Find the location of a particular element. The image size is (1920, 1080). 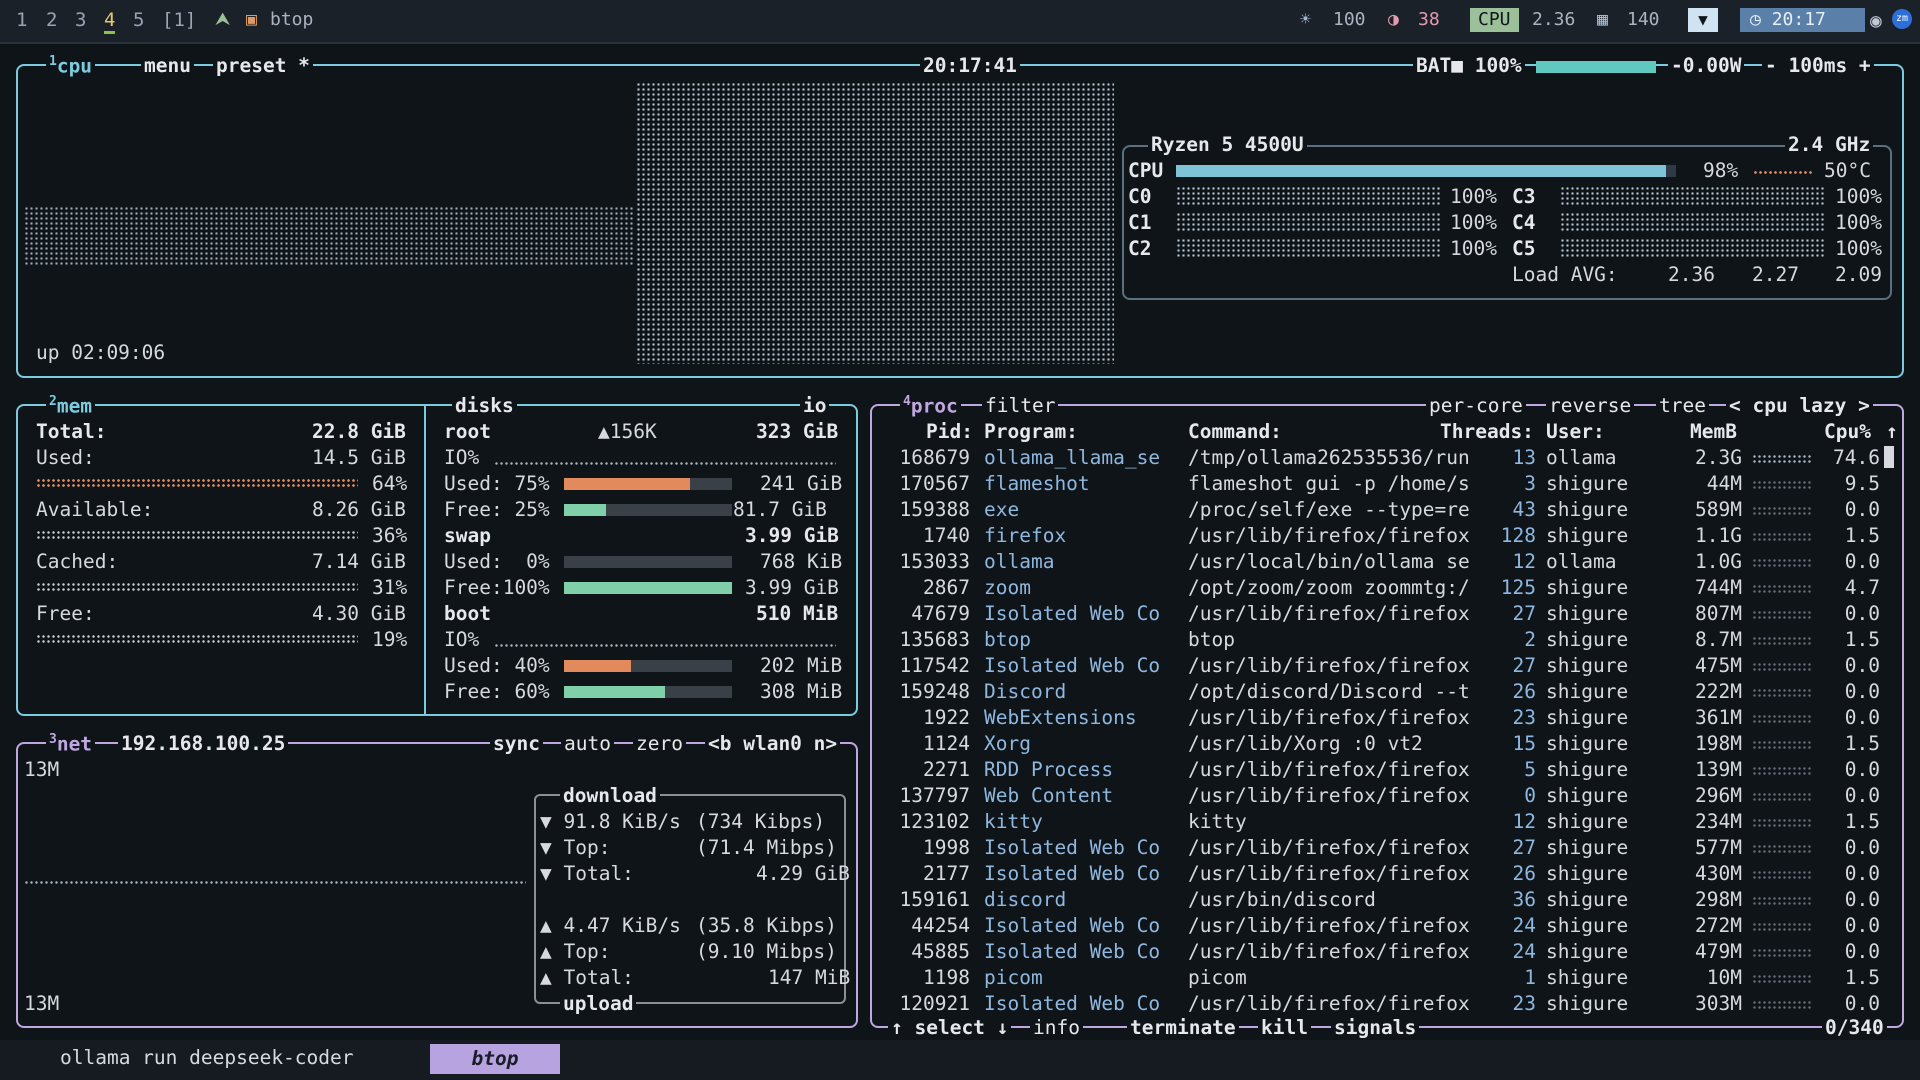

proc-sort-selector: < cpu lazy > is located at coordinates (1799, 405).